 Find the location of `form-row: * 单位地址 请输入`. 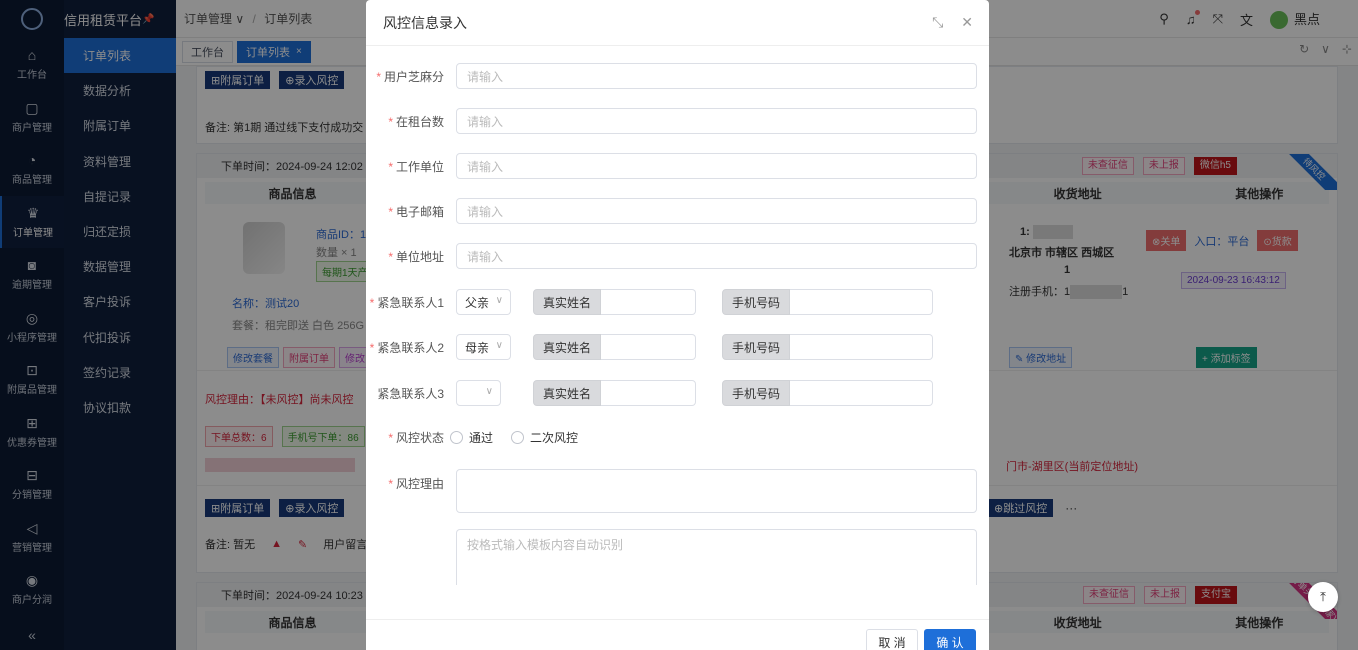

form-row: * 单位地址 请输入 is located at coordinates (671, 256).